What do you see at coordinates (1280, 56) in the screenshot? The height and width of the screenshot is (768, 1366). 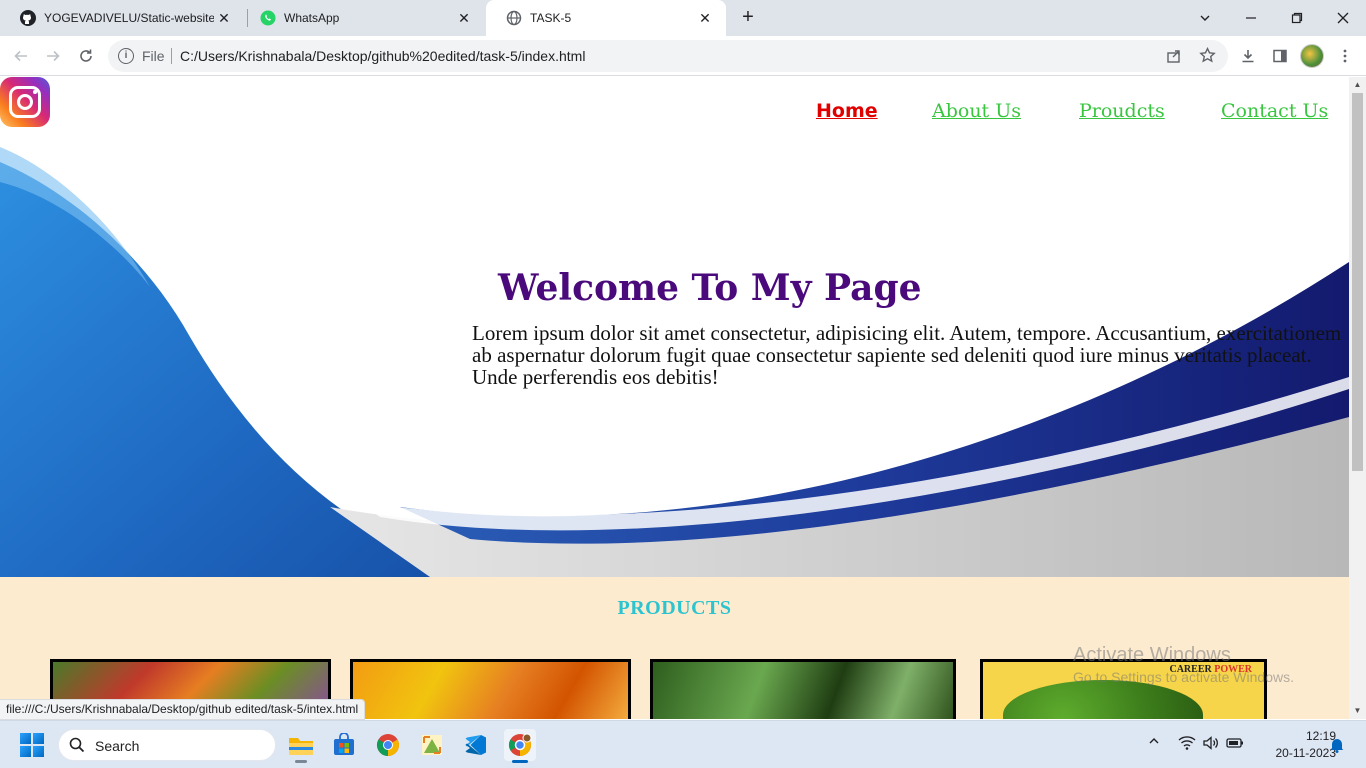 I see `side-panel-icon` at bounding box center [1280, 56].